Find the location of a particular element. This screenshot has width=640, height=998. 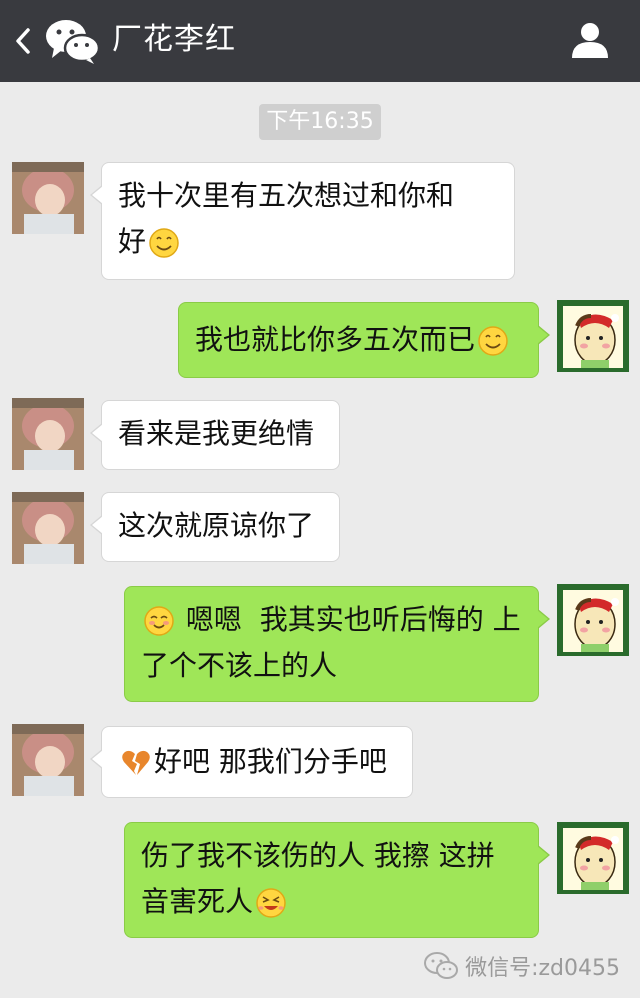

incoming-message-bubble: 这次就原谅你了 is located at coordinates (215, 527).